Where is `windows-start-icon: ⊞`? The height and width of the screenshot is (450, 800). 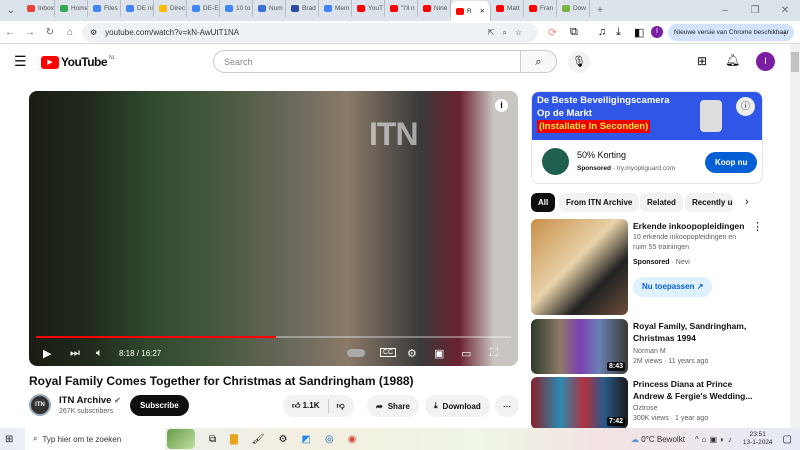 windows-start-icon: ⊞ is located at coordinates (13, 439).